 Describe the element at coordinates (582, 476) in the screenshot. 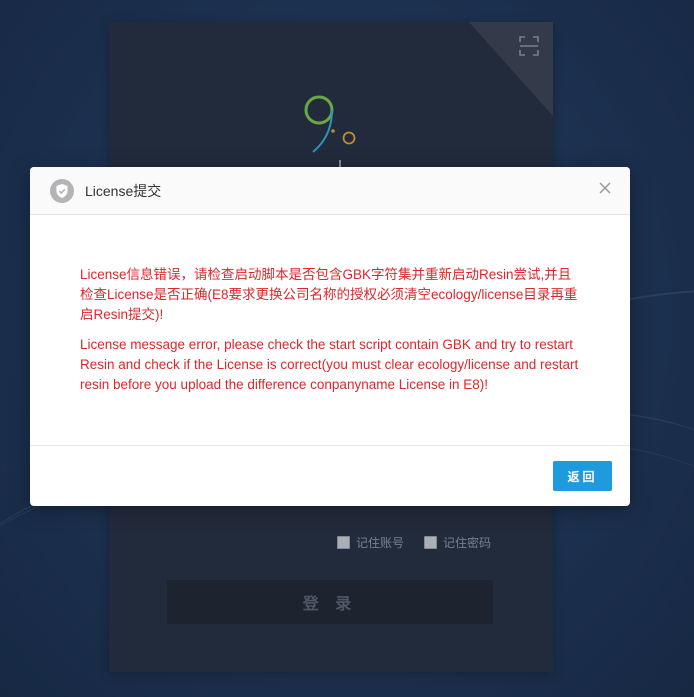

I see `return-button: 返回` at that location.